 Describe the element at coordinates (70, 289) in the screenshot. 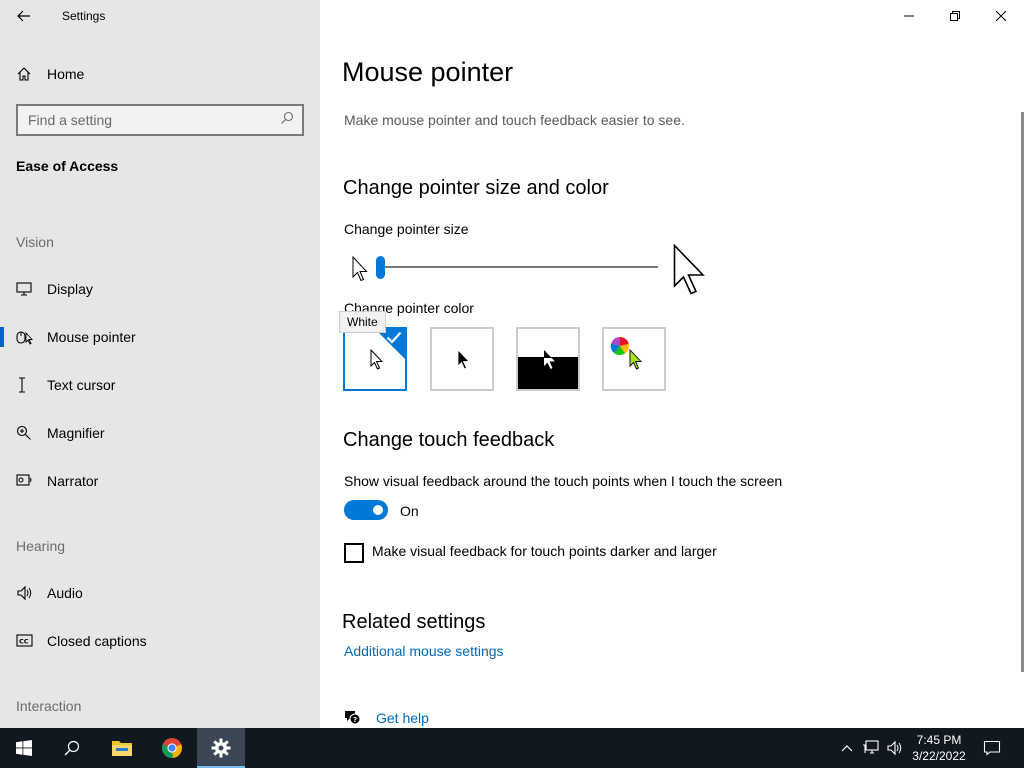

I see `sidebar-item-label: Display` at that location.